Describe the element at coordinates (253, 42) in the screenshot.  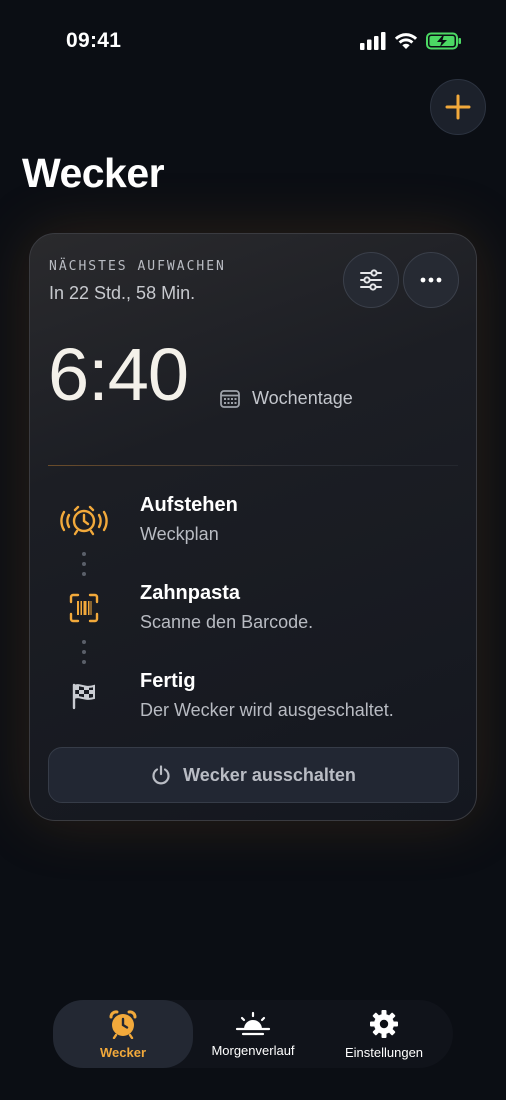
I see `status-bar: 09:41` at that location.